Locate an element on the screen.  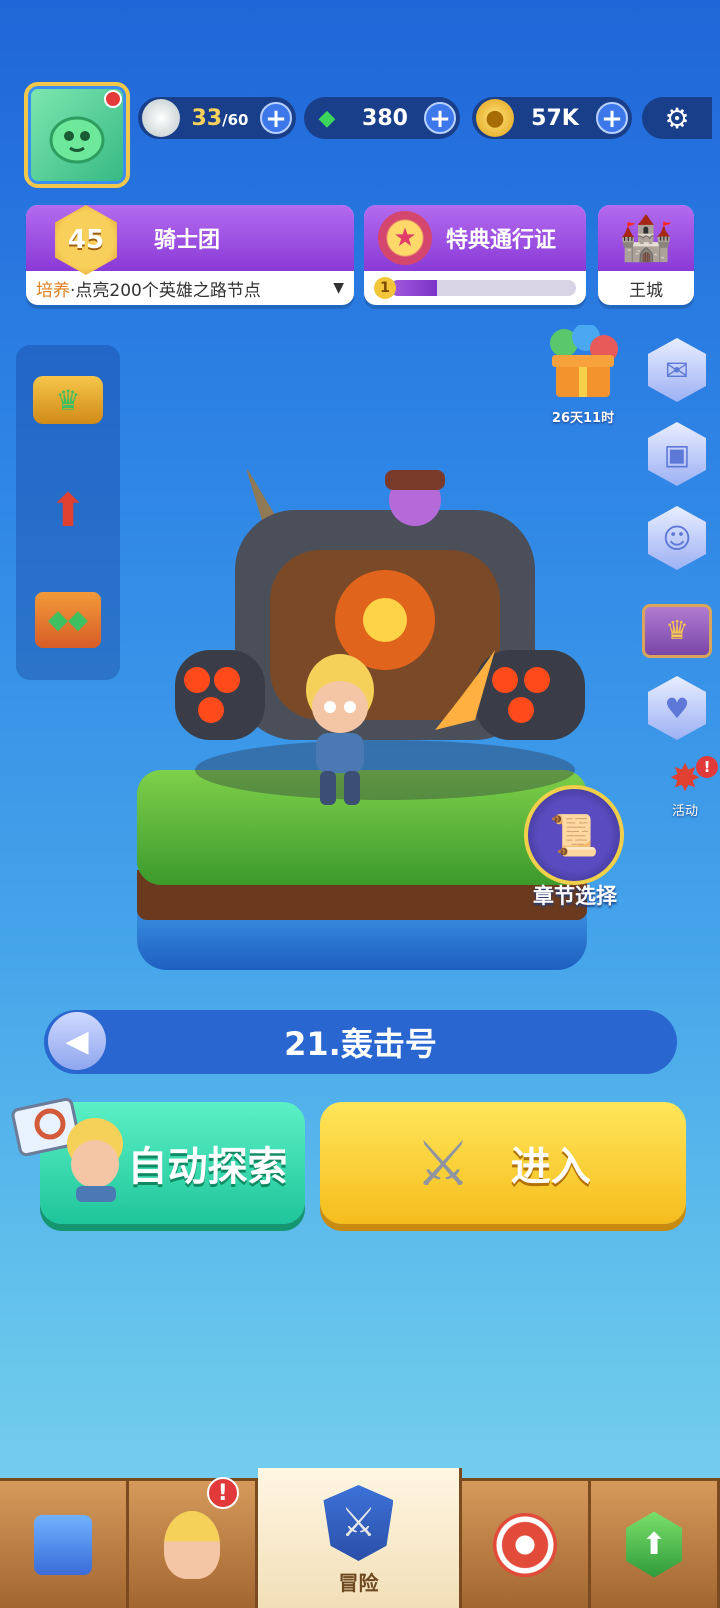
crown-ticket-button: ♛ is located at coordinates (68, 400).